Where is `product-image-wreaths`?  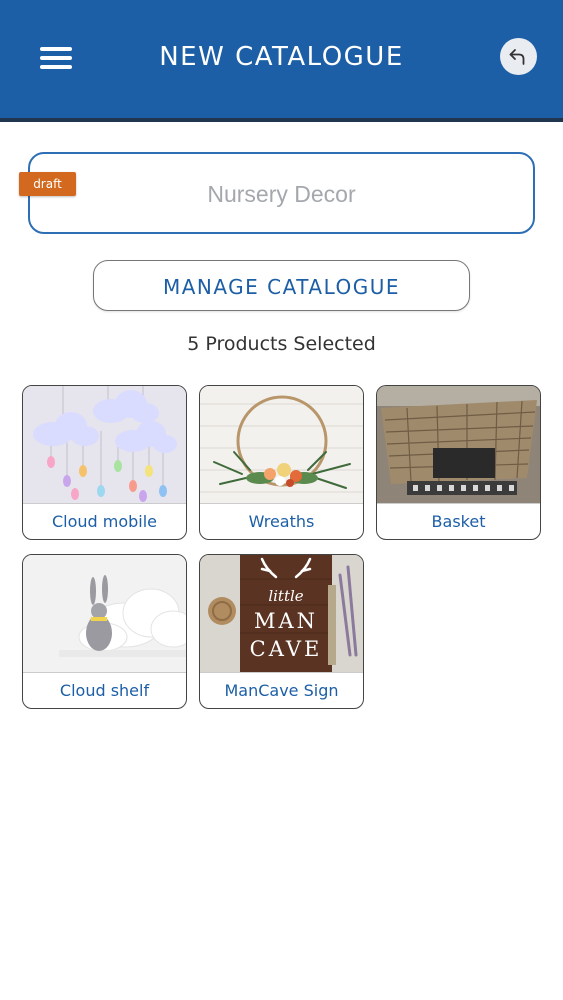
product-image-wreaths is located at coordinates (281, 444).